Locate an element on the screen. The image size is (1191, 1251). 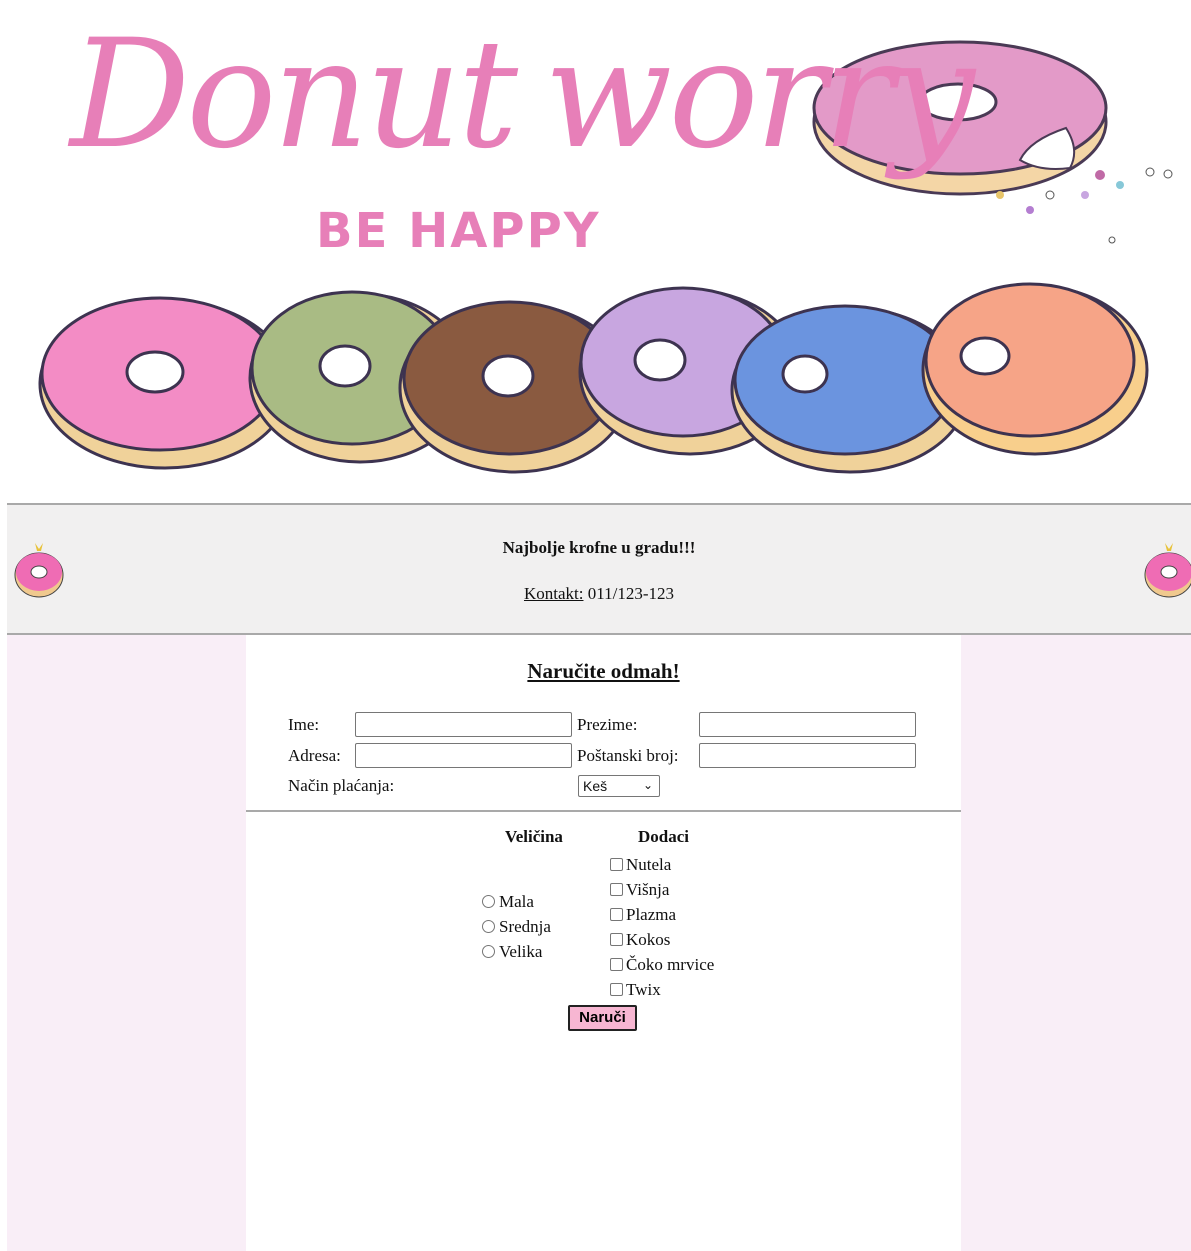
size-option-velika: Velika is located at coordinates (512, 952).